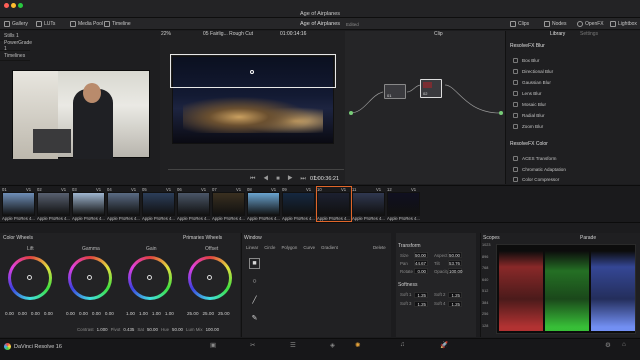 This screenshot has width=640, height=360. What do you see at coordinates (213, 345) in the screenshot?
I see `media-page-icon: ▣` at bounding box center [213, 345].